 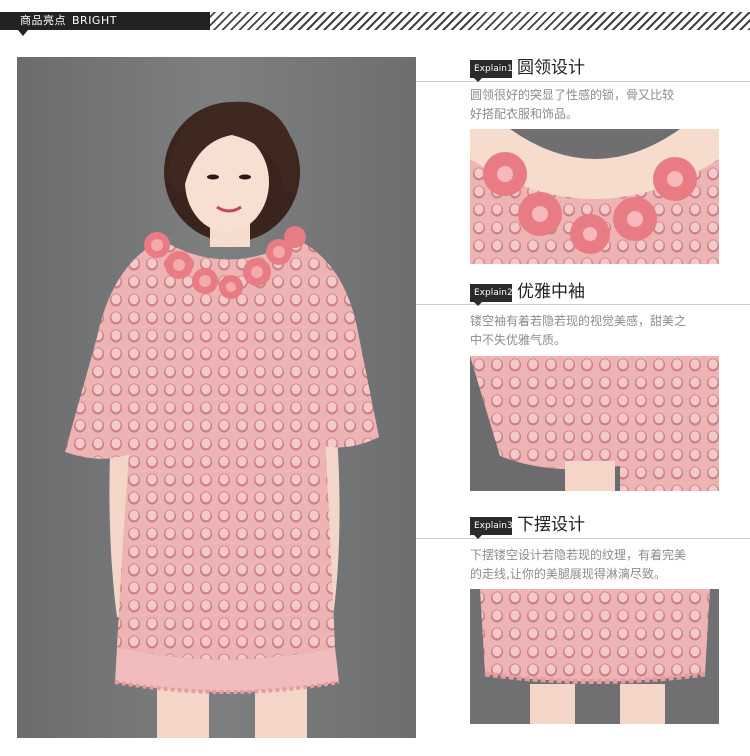 I want to click on desc-line: 中不失优雅气质。, so click(x=518, y=340).